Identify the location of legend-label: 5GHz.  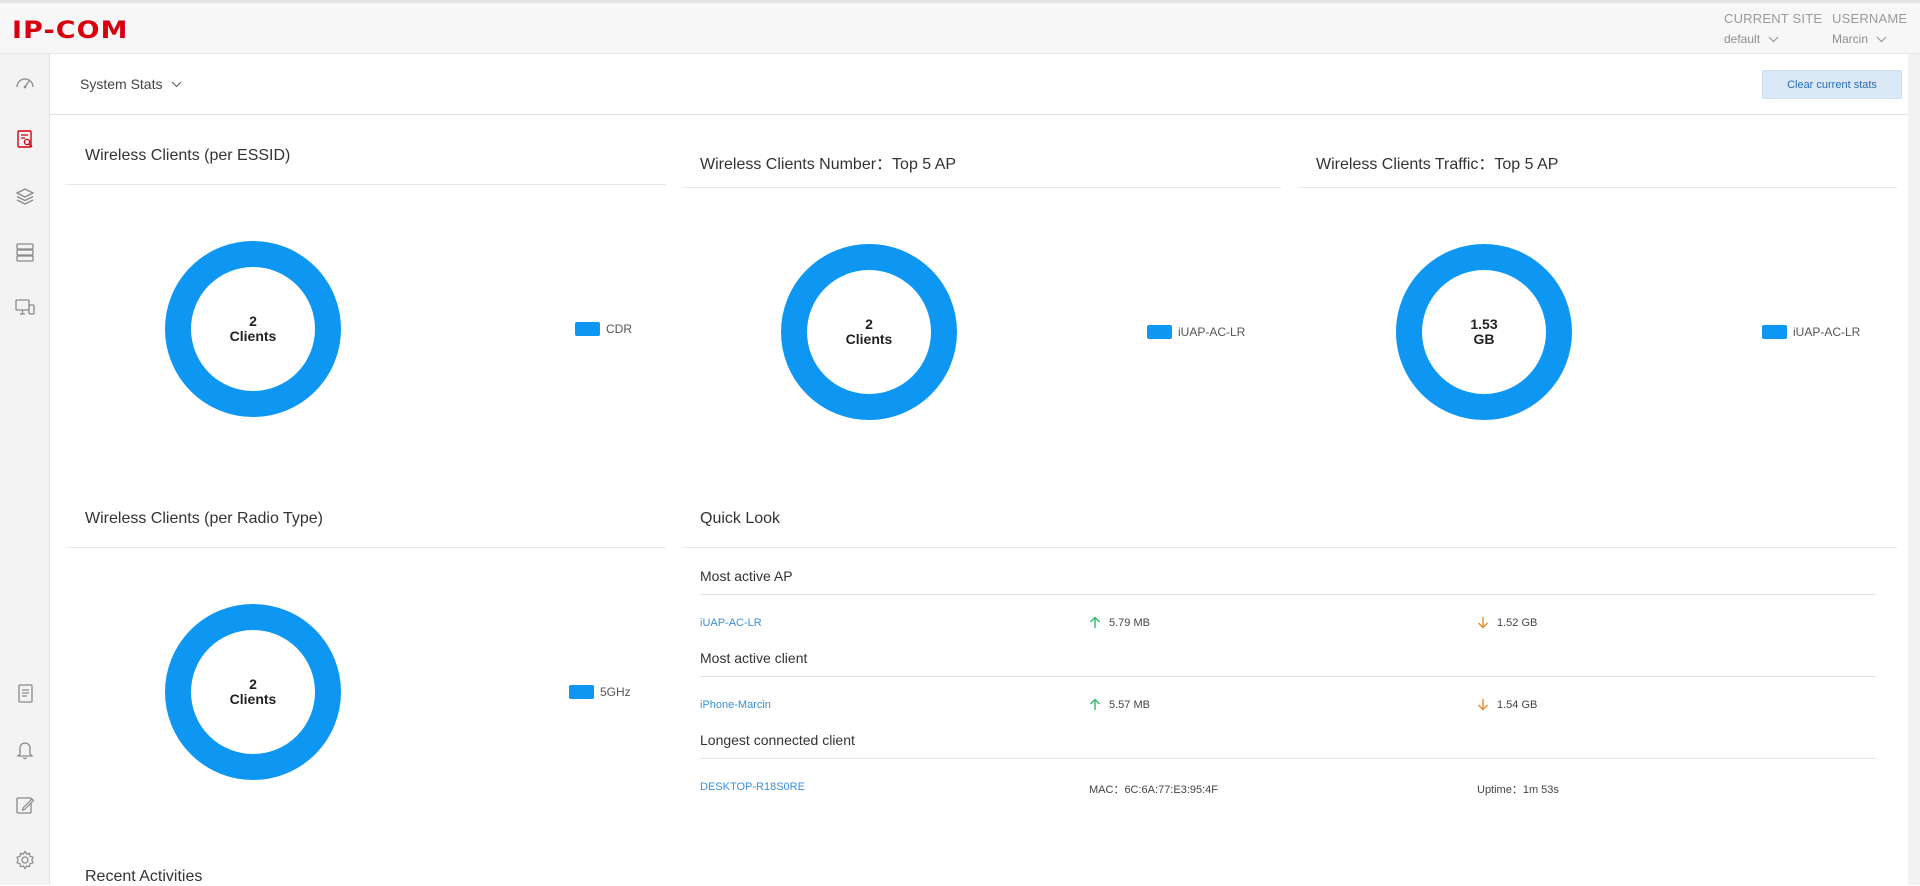
(615, 692).